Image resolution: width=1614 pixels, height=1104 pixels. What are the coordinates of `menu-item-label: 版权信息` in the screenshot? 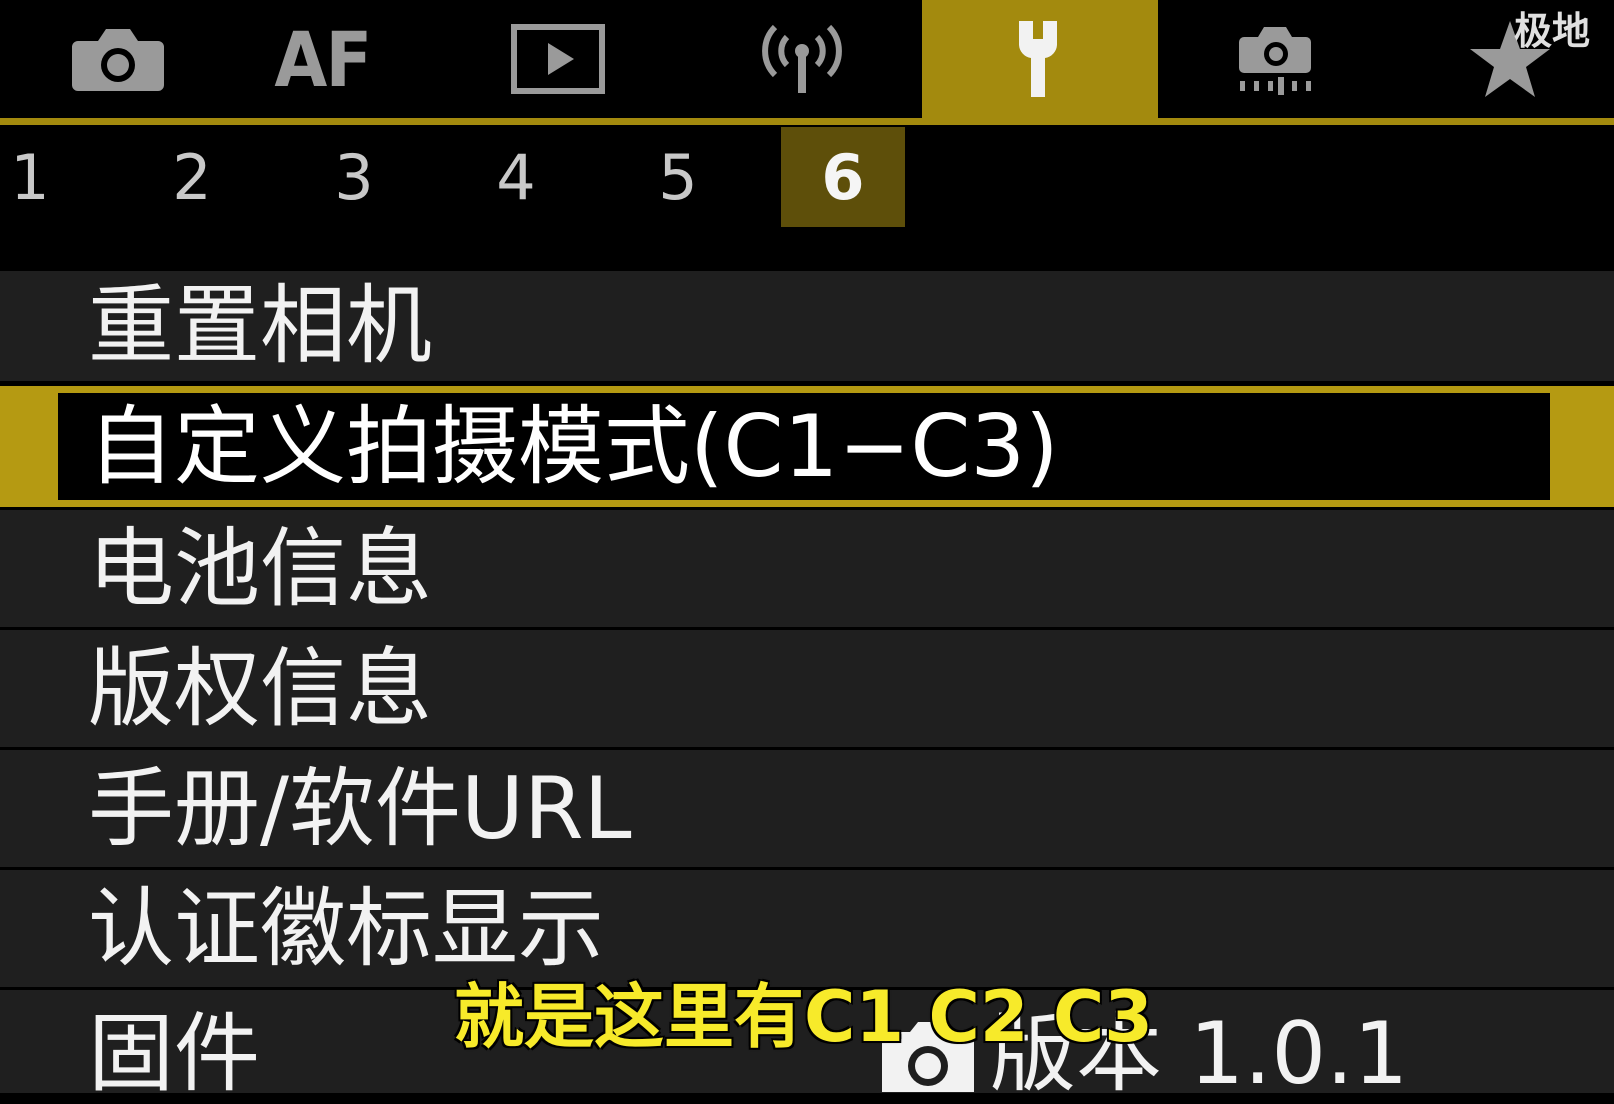 It's located at (260, 688).